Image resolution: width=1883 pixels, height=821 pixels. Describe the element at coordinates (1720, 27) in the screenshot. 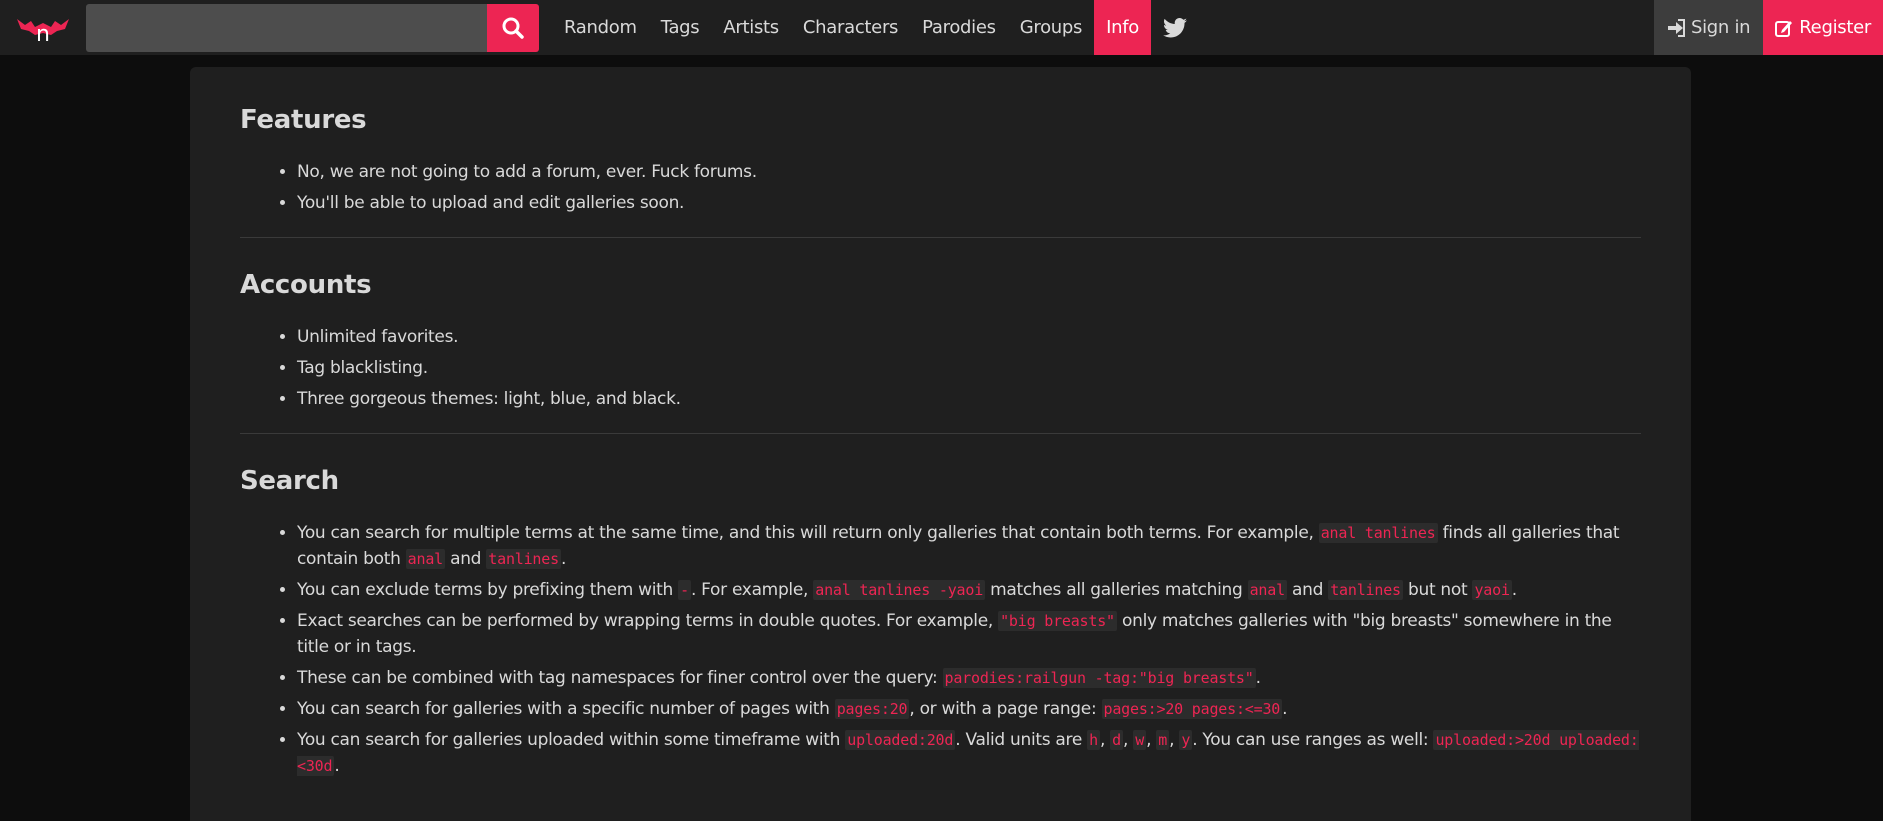

I see `sign-in-label: Sign in` at that location.